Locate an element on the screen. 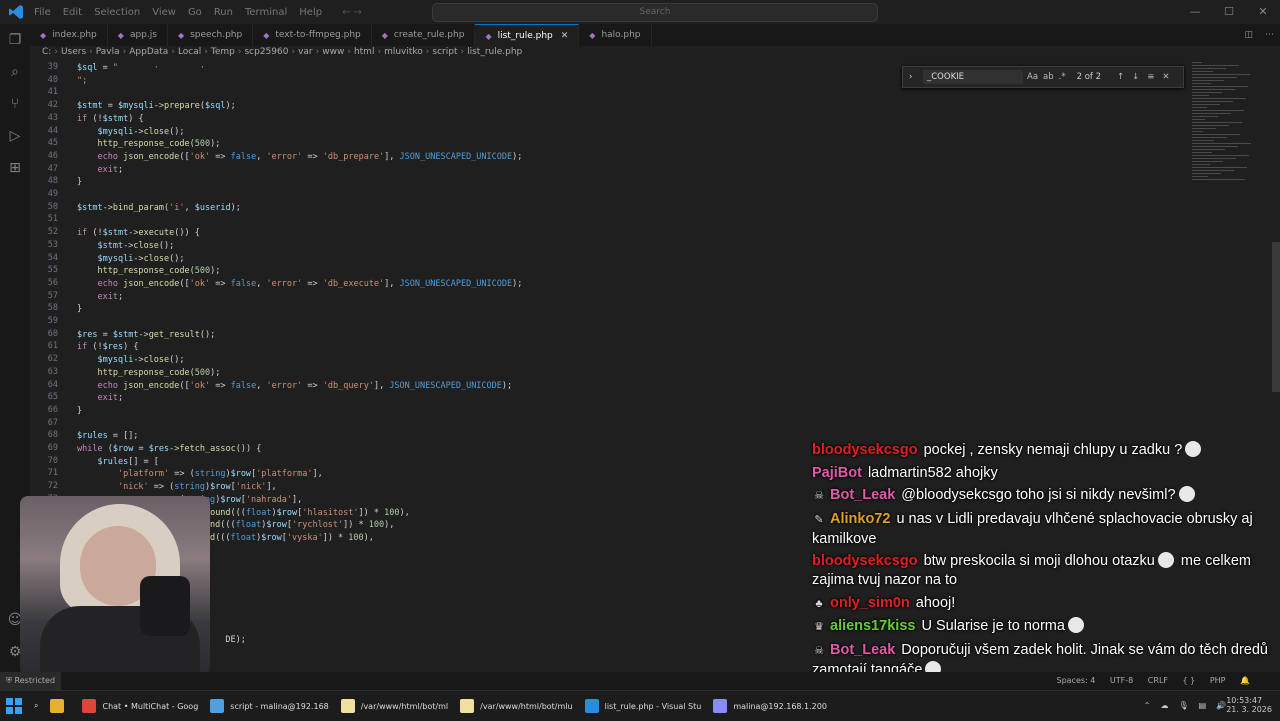 This screenshot has height=721, width=1280. code-line: if (!$stmt->execute()) { is located at coordinates (138, 233).